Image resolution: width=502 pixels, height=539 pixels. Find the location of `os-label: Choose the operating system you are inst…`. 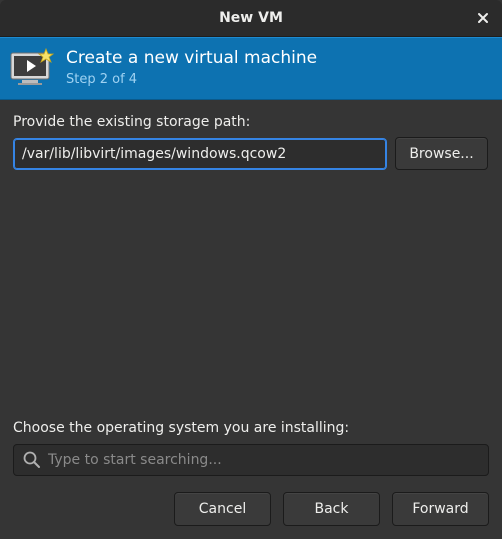

os-label: Choose the operating system you are inst… is located at coordinates (181, 428).